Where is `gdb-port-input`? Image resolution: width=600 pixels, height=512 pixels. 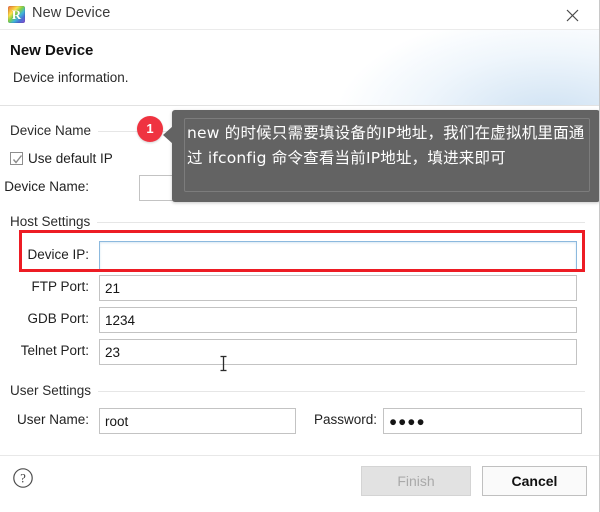
gdb-port-input is located at coordinates (338, 320).